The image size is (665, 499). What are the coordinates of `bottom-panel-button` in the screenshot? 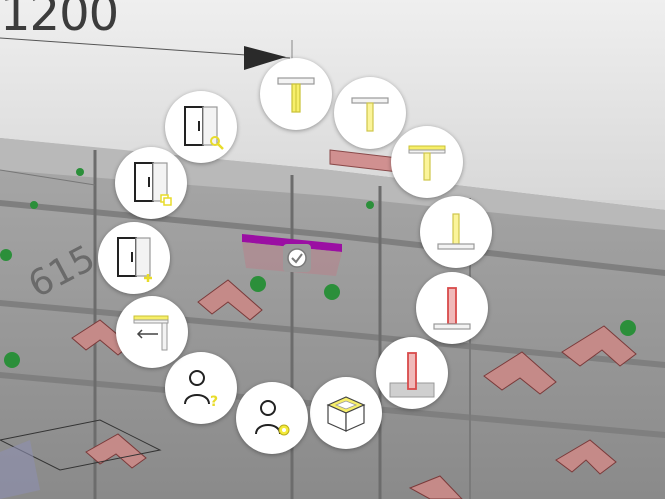 It's located at (456, 232).